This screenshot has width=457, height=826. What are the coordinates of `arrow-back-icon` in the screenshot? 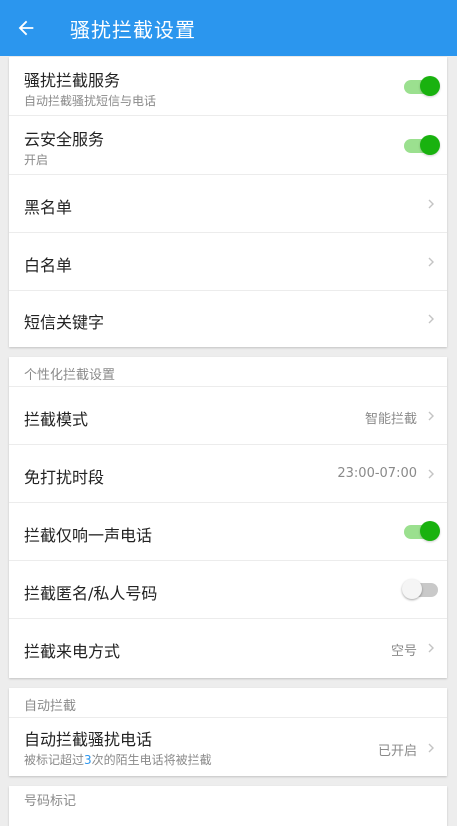 It's located at (26, 28).